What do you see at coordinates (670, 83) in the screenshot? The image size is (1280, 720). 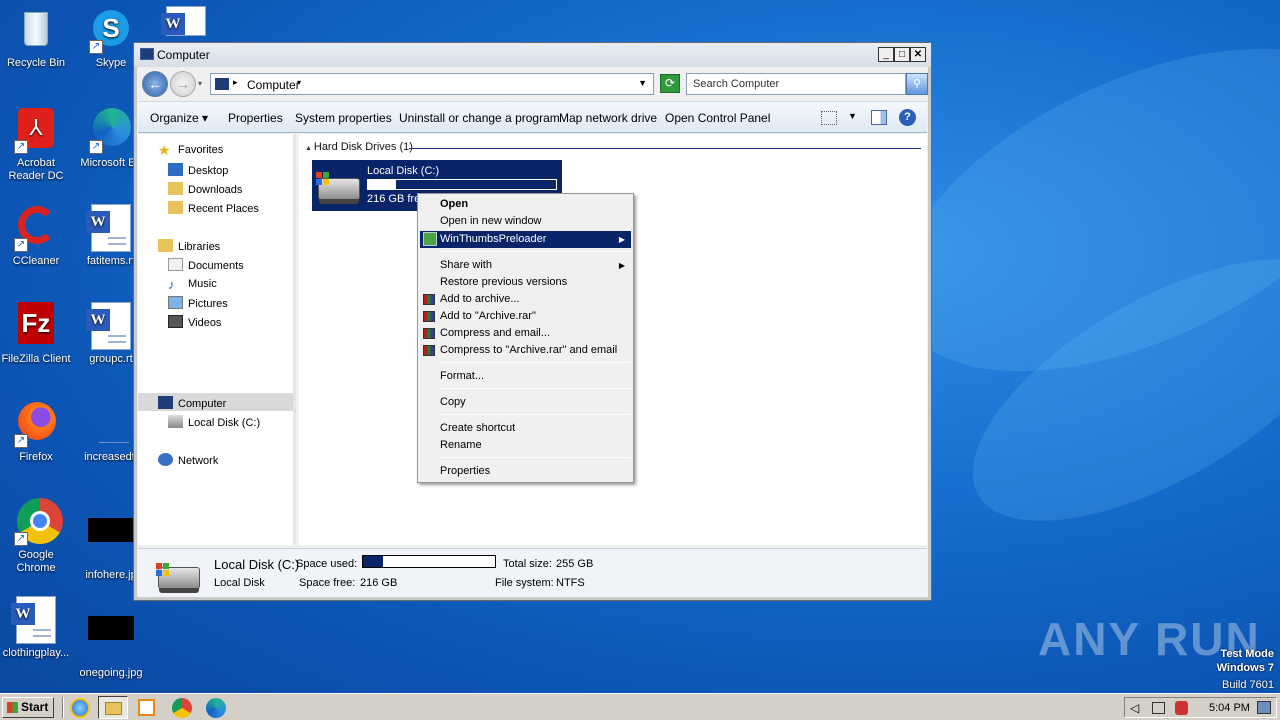 I see `refresh-button: ⟳` at bounding box center [670, 83].